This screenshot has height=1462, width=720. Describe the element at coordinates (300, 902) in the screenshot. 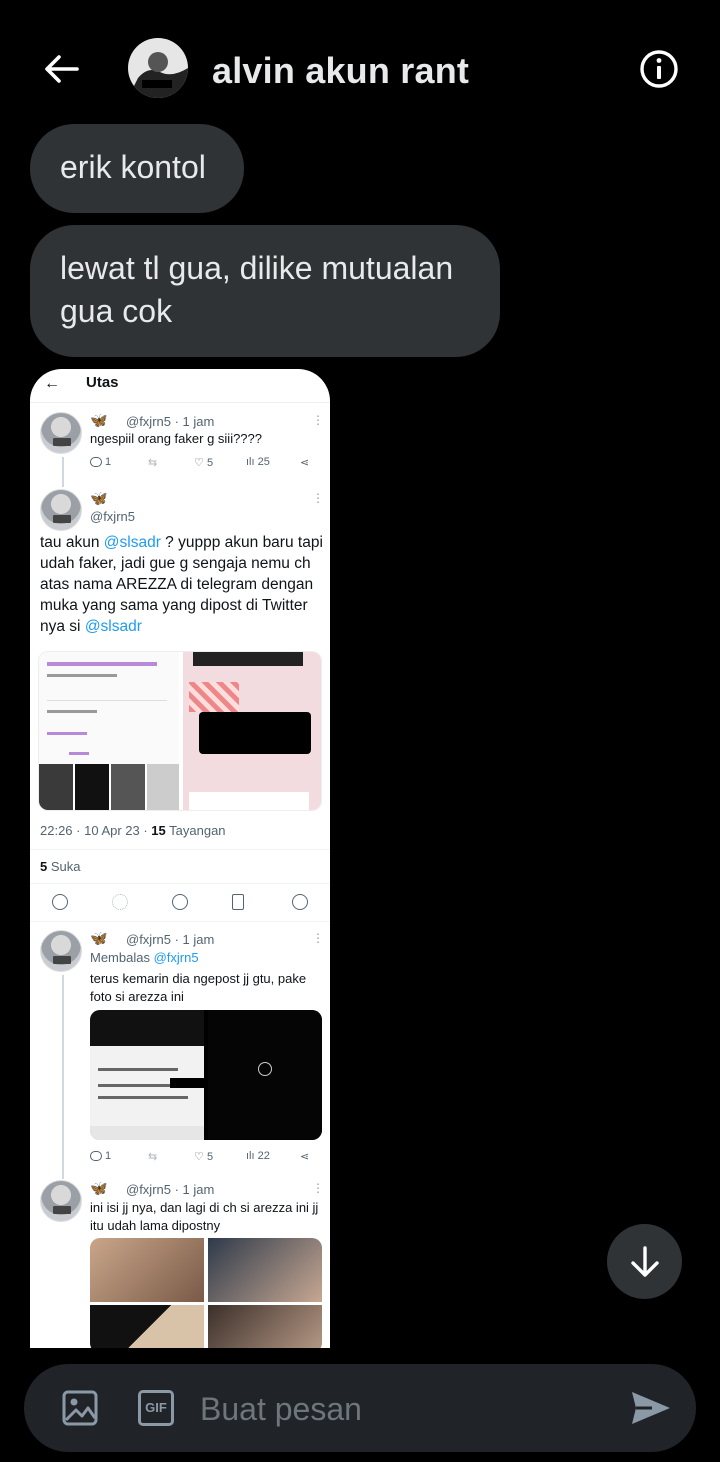

I see `share-icon` at that location.